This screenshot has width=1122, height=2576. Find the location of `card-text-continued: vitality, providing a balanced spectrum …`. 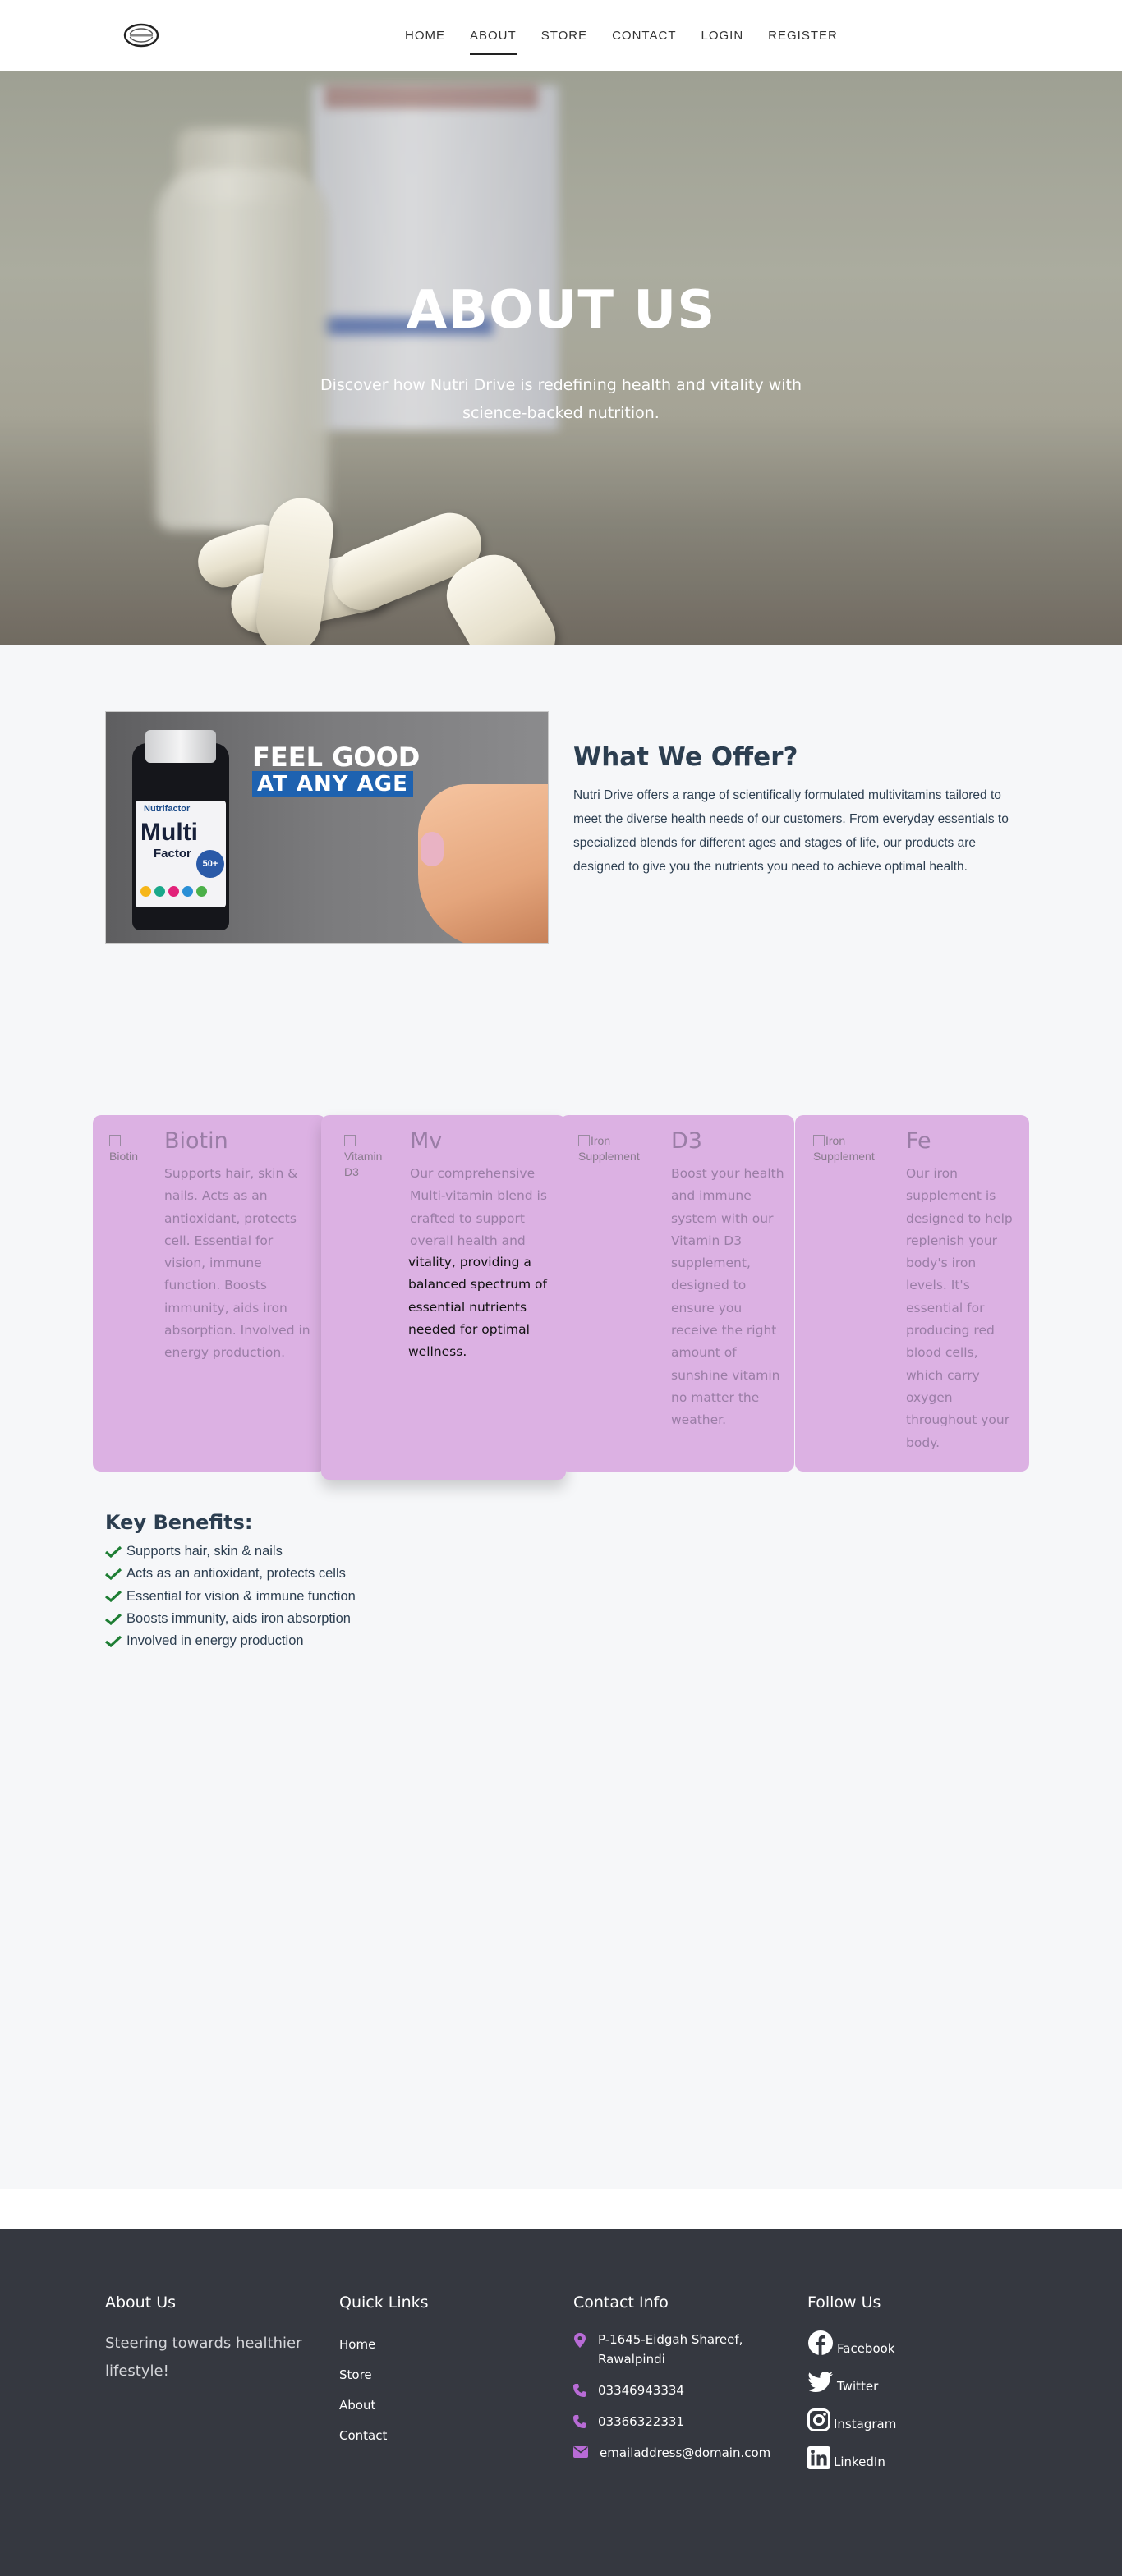

card-text-continued: vitality, providing a balanced spectrum … is located at coordinates (478, 1307).